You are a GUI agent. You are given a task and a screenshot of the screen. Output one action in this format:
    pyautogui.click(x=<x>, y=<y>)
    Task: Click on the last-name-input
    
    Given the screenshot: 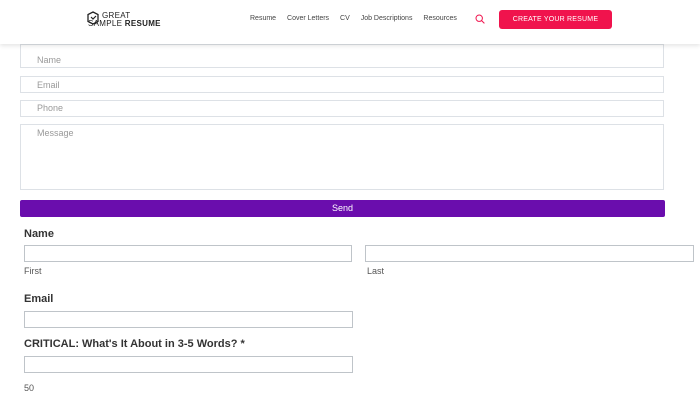 What is the action you would take?
    pyautogui.click(x=529, y=253)
    